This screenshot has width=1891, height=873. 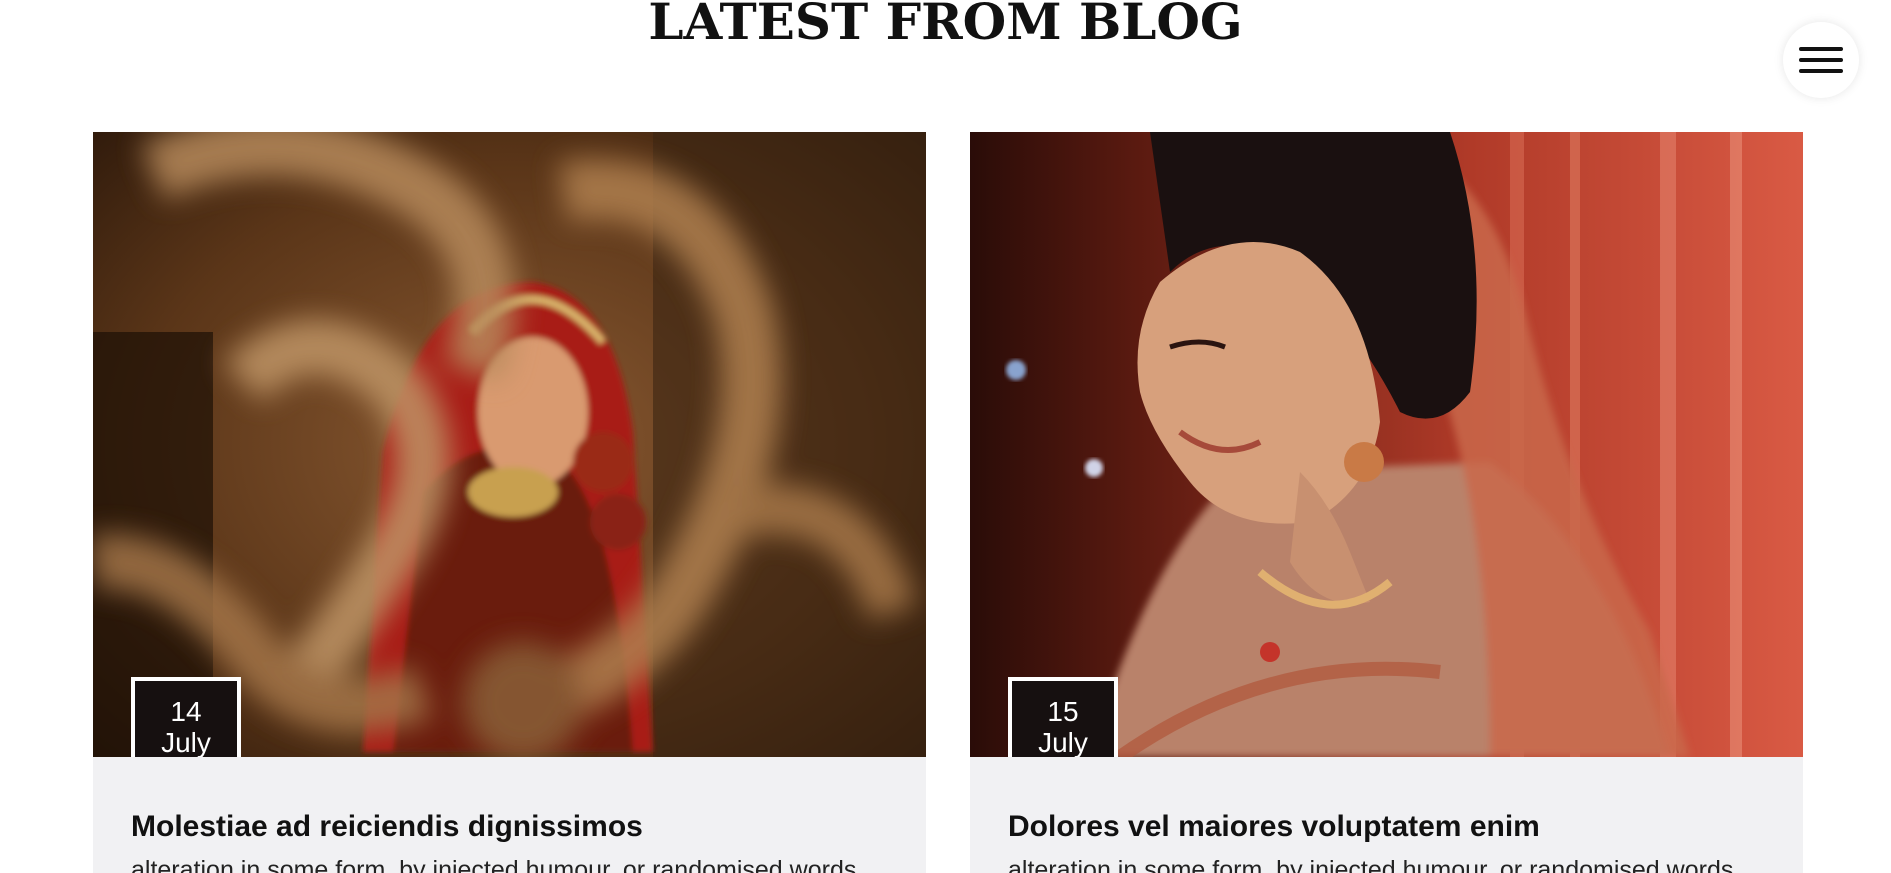 I want to click on date-day: 15, so click(x=1063, y=711).